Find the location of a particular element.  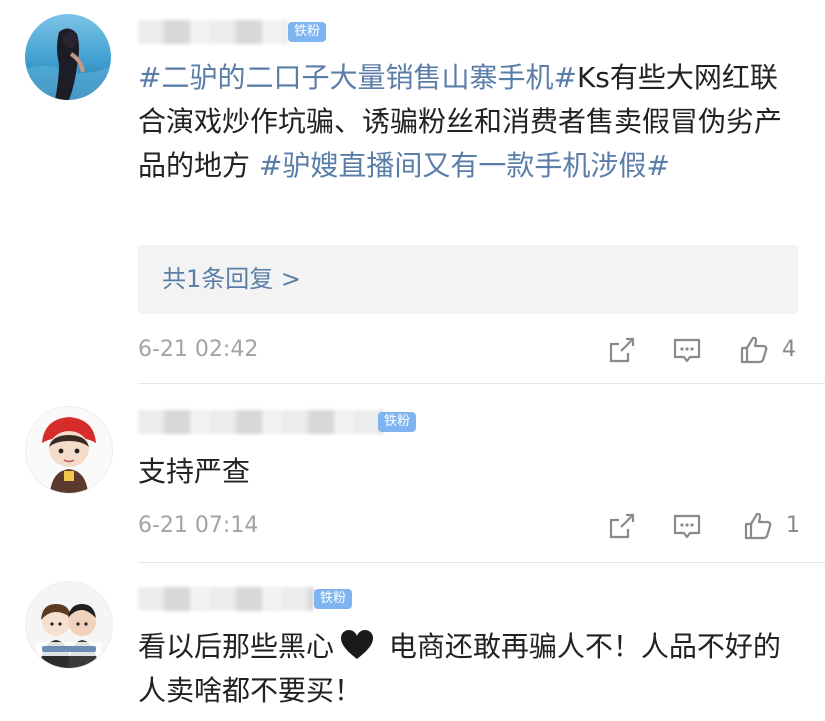

comment-text: 支持严查 is located at coordinates (194, 471).